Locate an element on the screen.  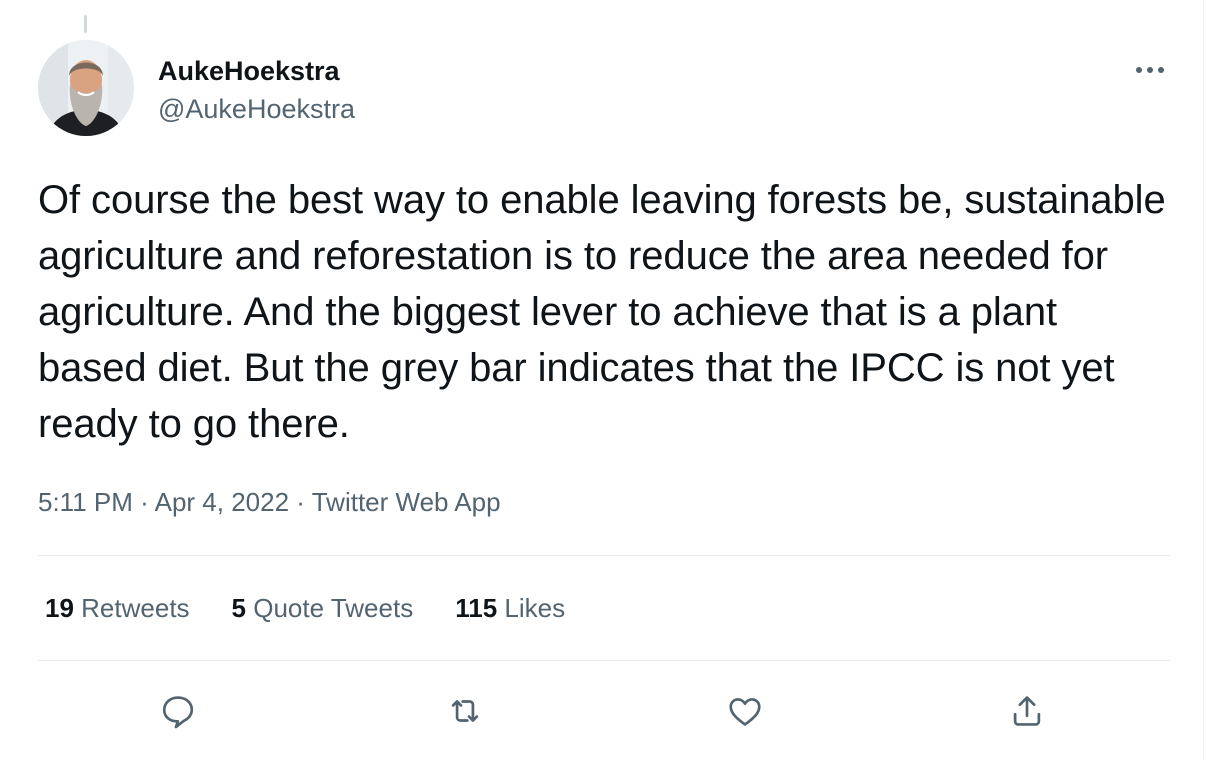
tweet-stats: 19 Retweets 5 Quote Tweets 115 Likes is located at coordinates (305, 608).